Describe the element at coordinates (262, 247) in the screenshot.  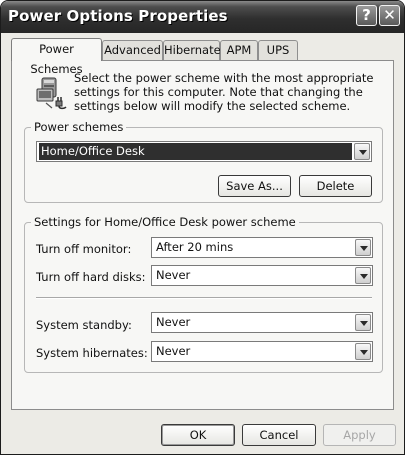
I see `turn-off-monitor-select: After 20 mins` at that location.